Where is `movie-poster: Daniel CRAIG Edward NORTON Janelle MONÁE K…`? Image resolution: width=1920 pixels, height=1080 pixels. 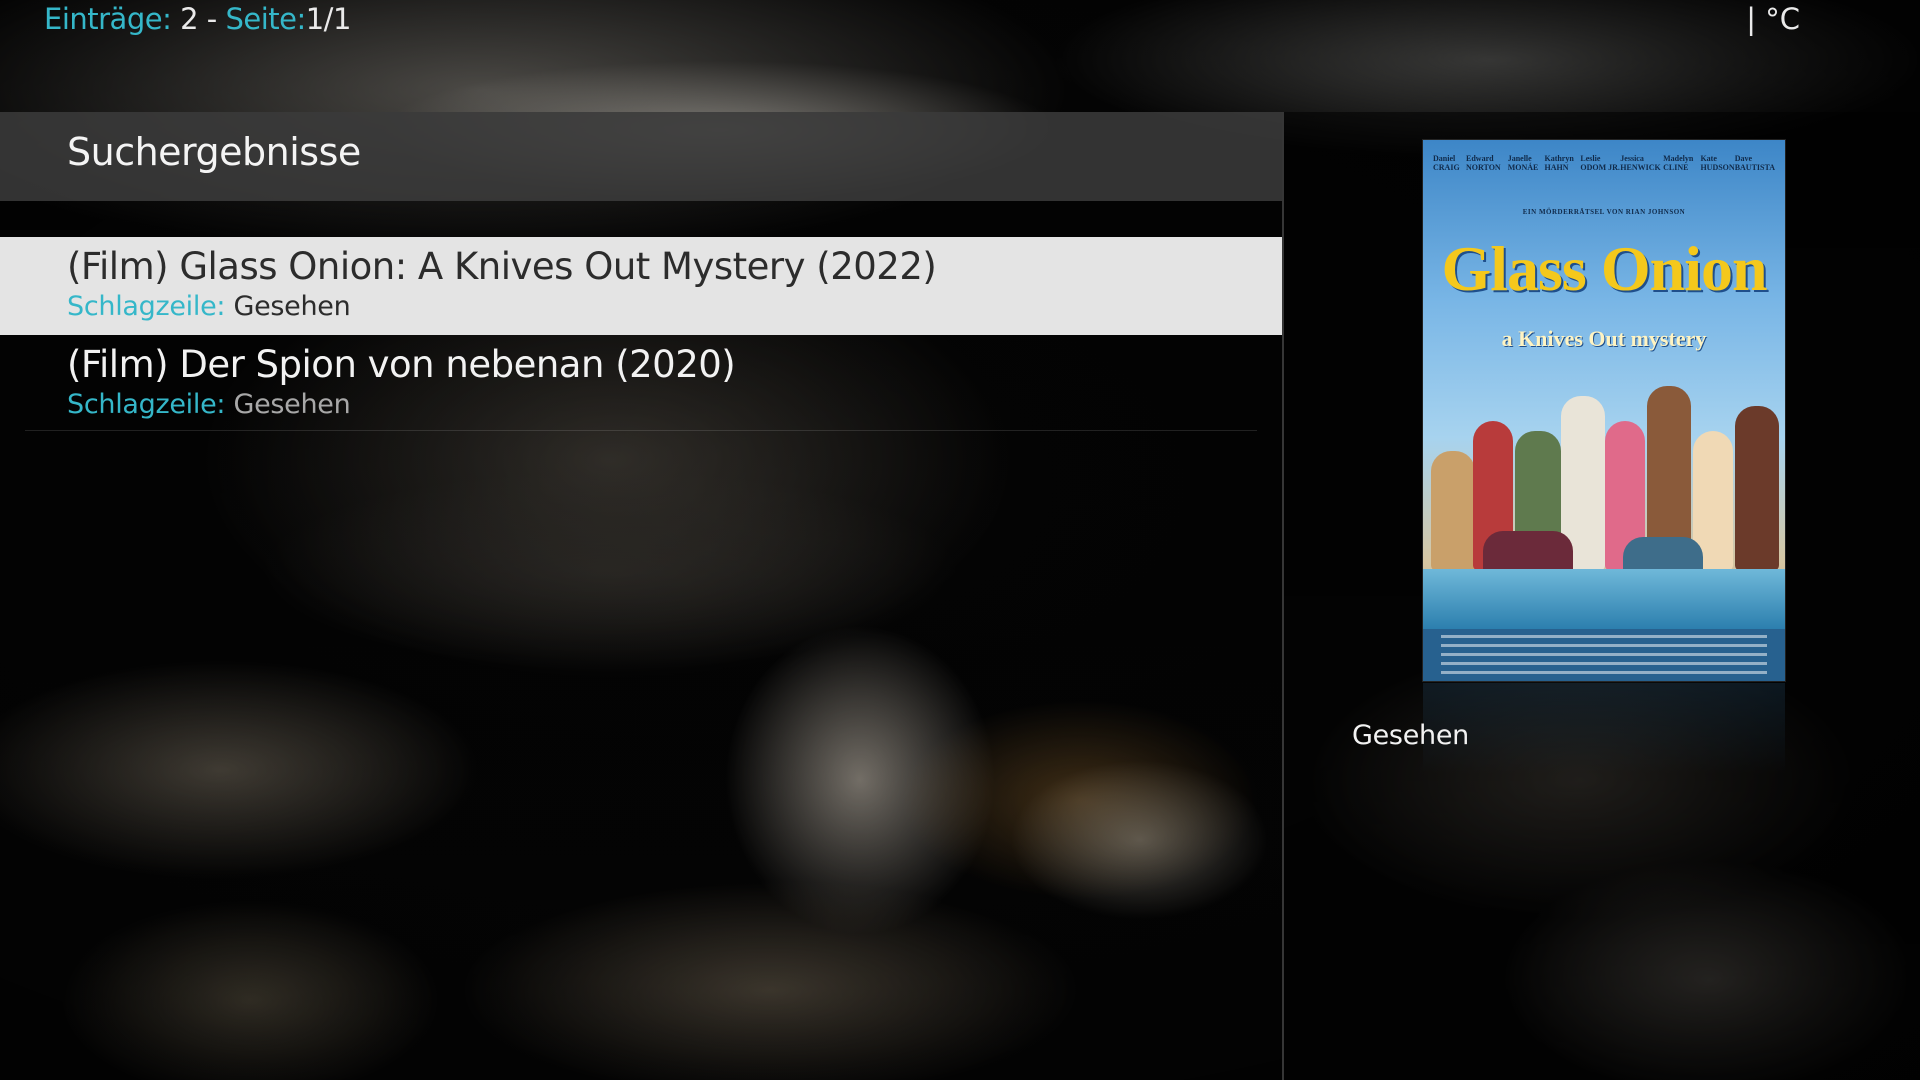
movie-poster: Daniel CRAIG Edward NORTON Janelle MONÁE K… is located at coordinates (1604, 410).